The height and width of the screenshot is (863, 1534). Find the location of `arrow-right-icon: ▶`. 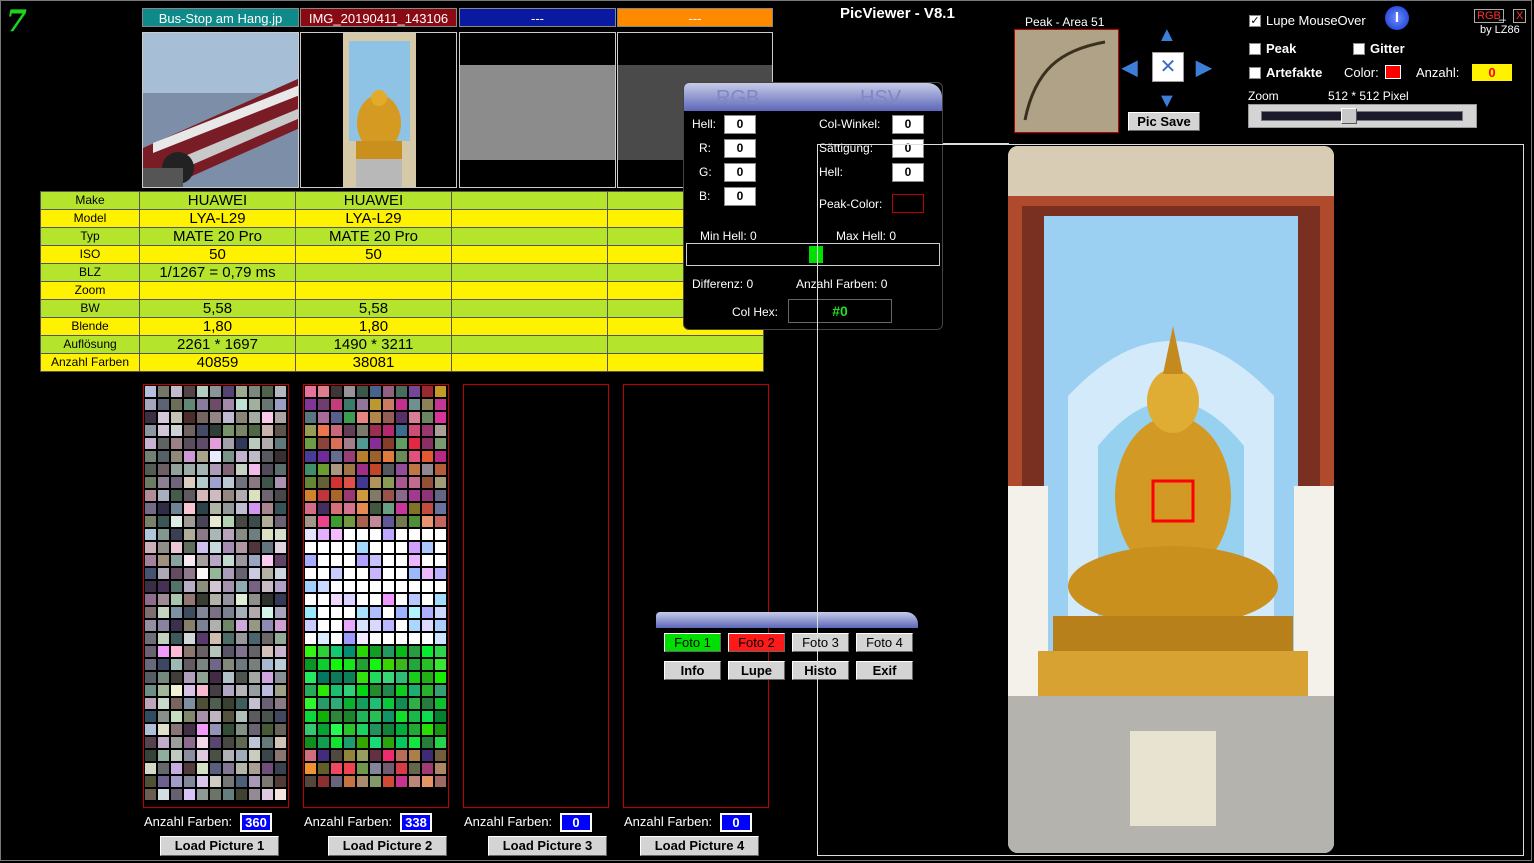

arrow-right-icon: ▶ is located at coordinates (1203, 67).